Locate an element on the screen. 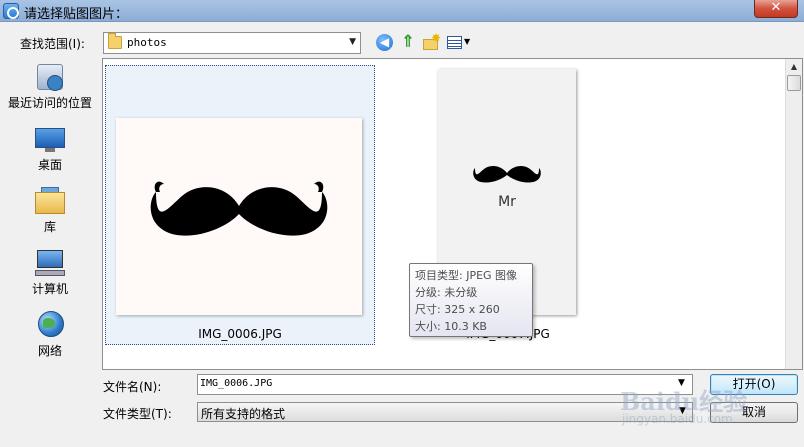 The width and height of the screenshot is (804, 447). sparkle-icon: ✸ is located at coordinates (436, 38).